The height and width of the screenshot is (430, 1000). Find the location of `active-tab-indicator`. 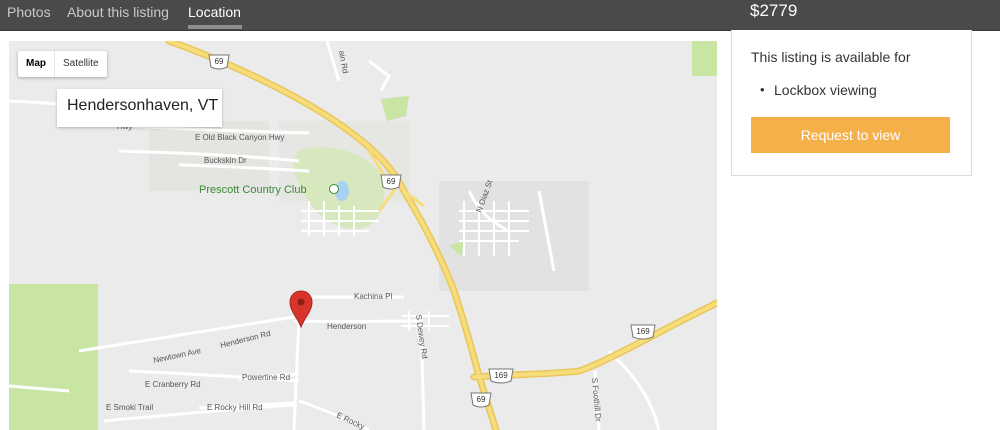

active-tab-indicator is located at coordinates (215, 27).